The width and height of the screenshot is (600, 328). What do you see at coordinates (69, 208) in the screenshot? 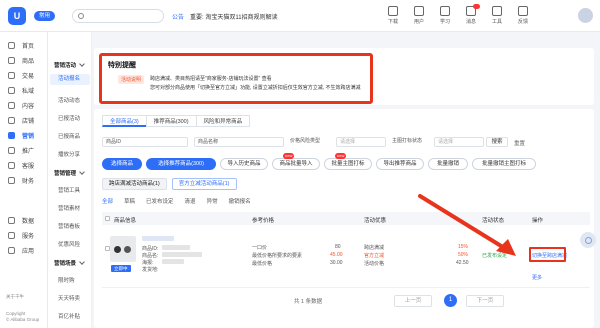
I see `subnav-item-materials: 营销素材` at bounding box center [69, 208].